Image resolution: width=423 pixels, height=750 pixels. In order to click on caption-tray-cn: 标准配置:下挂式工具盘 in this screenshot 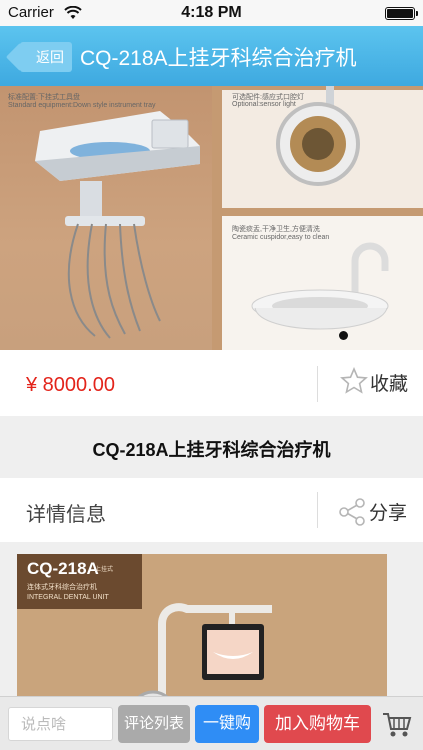, I will do `click(44, 97)`.